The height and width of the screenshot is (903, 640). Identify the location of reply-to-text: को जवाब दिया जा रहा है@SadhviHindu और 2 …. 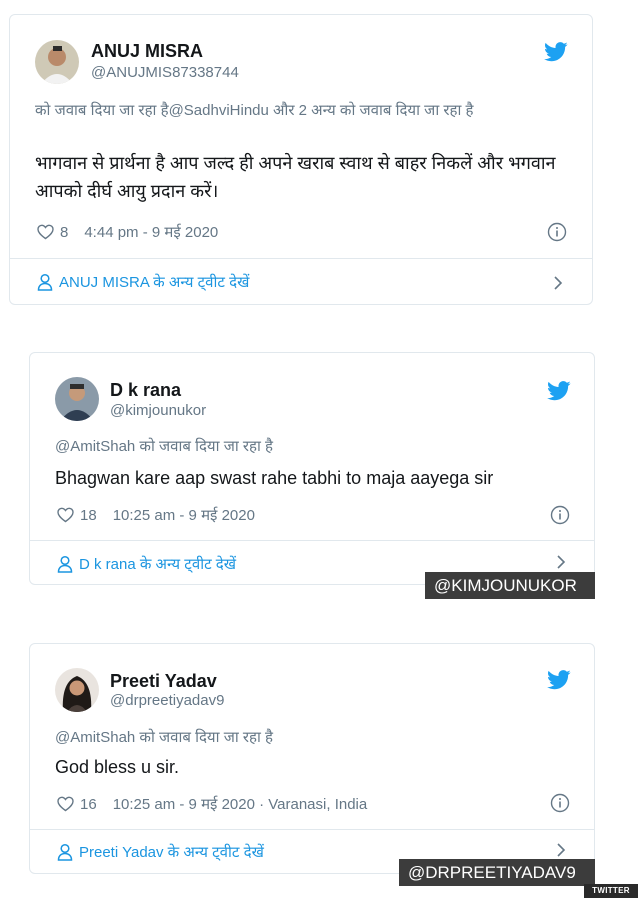
(254, 110).